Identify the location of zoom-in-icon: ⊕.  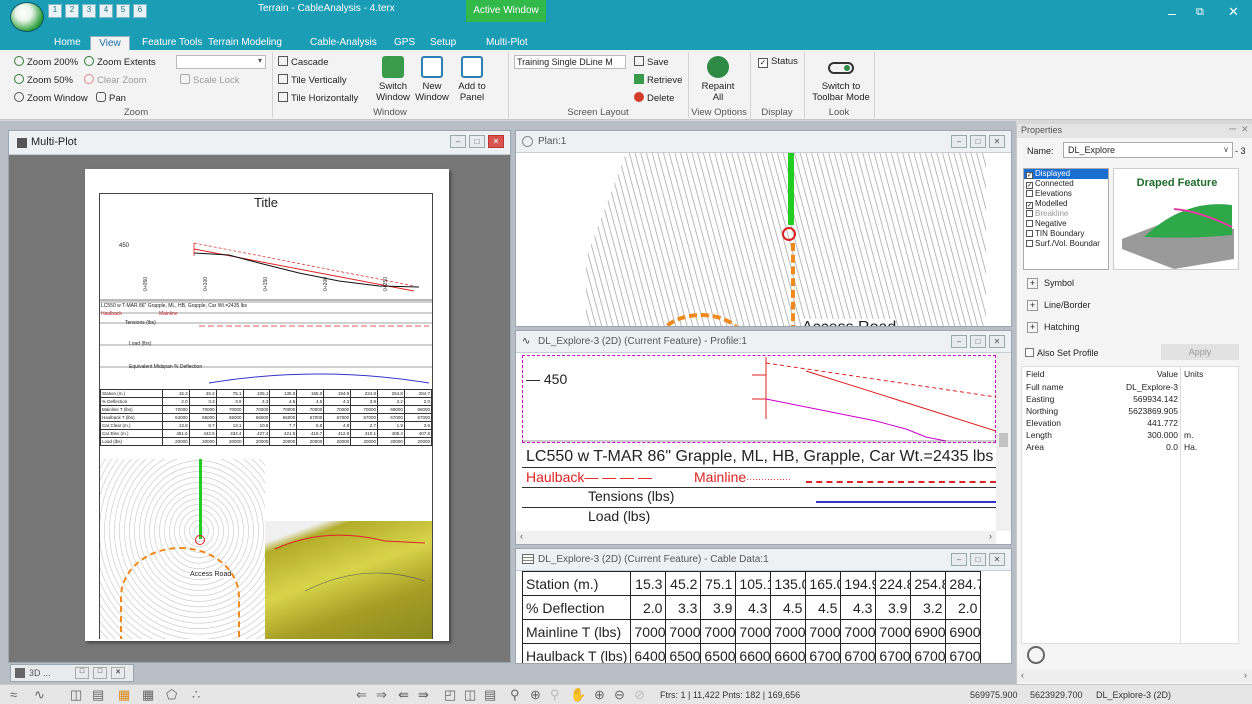
(599, 695).